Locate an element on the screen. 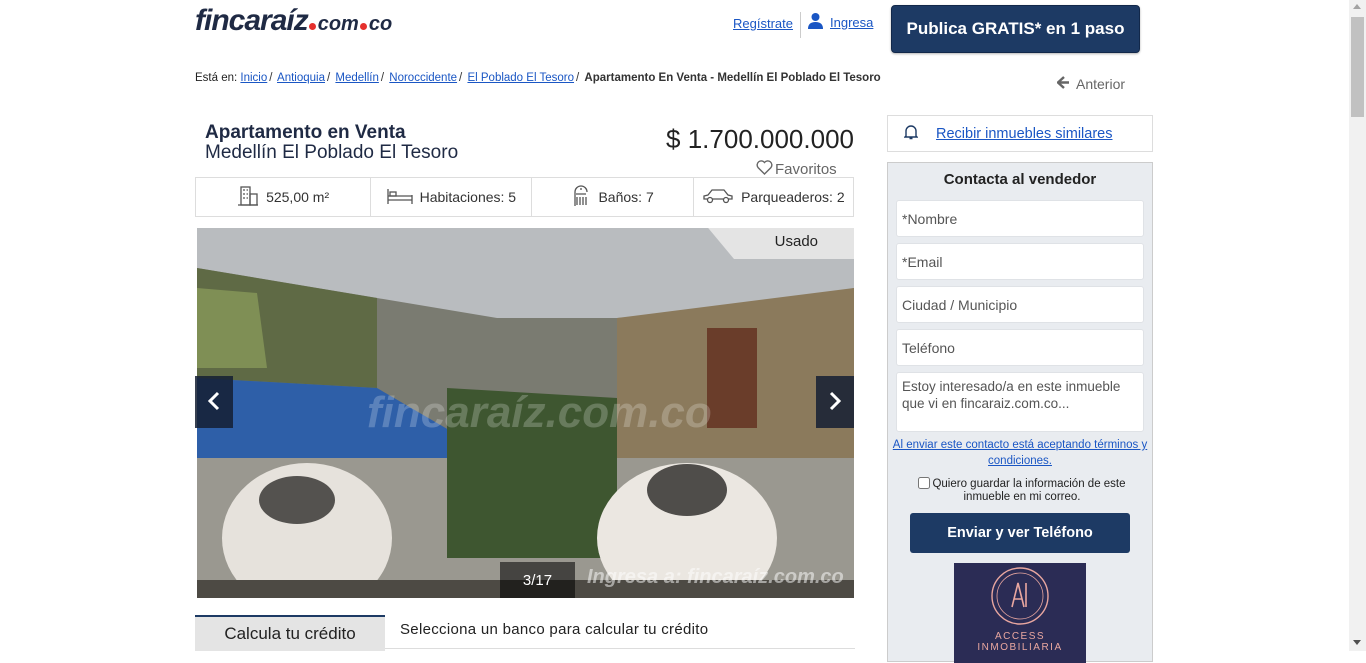 Image resolution: width=1366 pixels, height=663 pixels. email-field is located at coordinates (1020, 261).